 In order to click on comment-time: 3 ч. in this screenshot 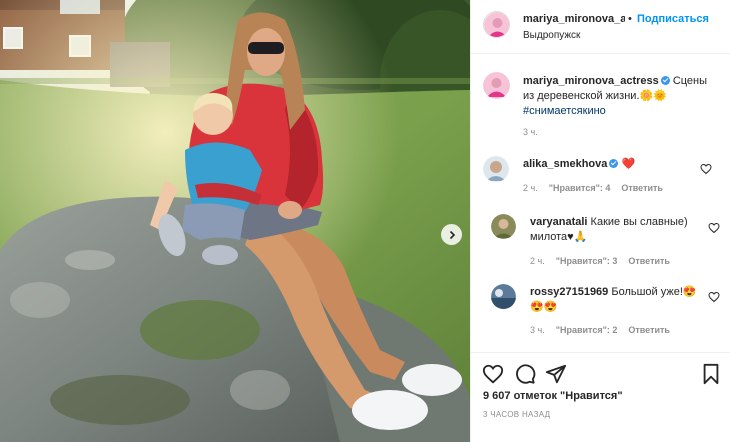, I will do `click(537, 330)`.